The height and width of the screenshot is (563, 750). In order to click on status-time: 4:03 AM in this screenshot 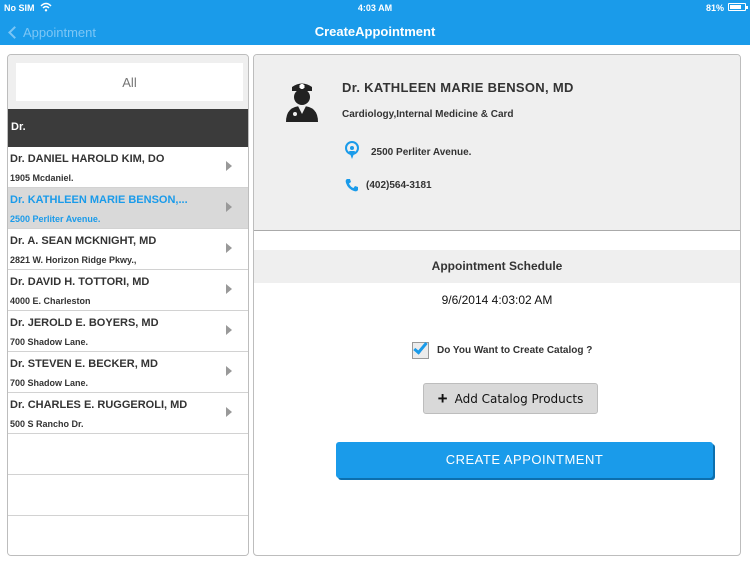, I will do `click(375, 8)`.